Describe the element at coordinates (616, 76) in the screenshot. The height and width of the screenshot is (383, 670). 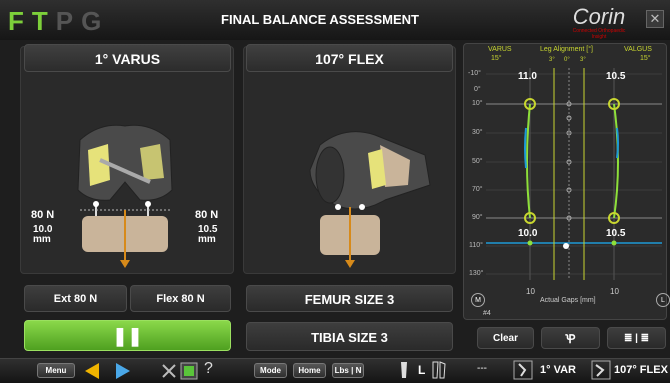
I see `top-right-gap-value: 10.5` at that location.